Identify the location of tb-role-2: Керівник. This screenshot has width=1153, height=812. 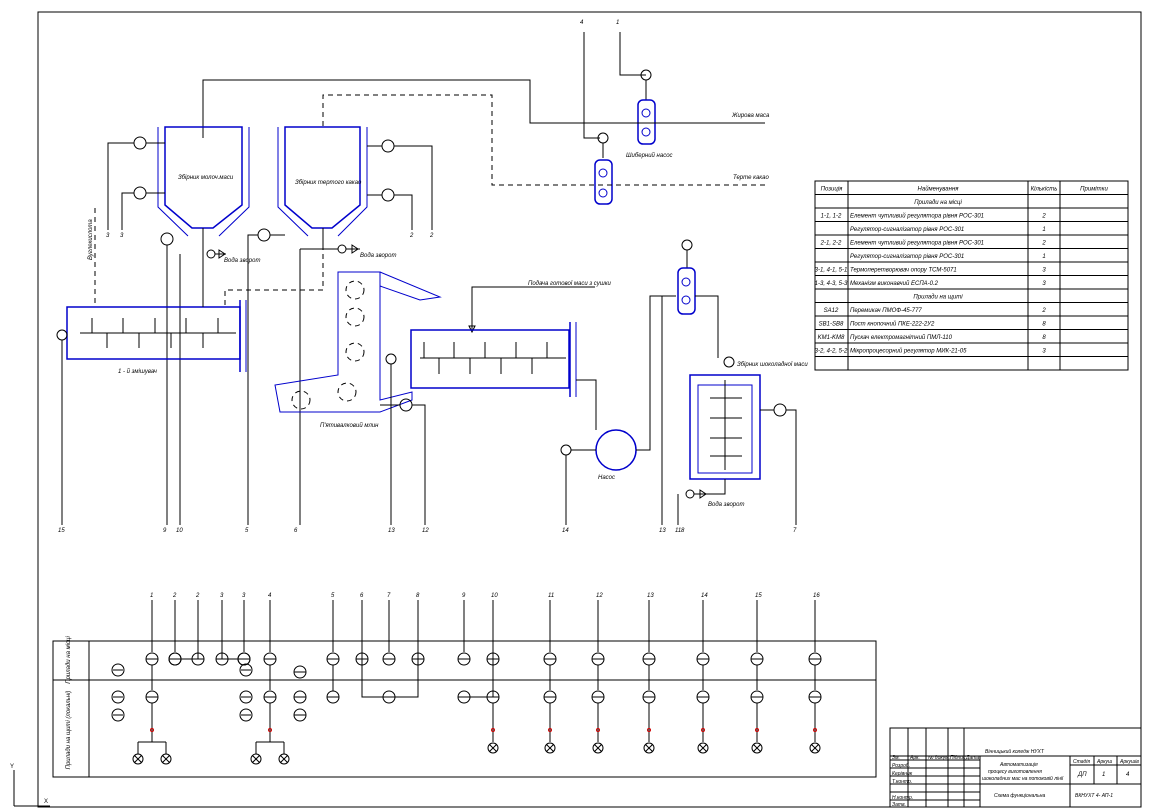
(902, 774).